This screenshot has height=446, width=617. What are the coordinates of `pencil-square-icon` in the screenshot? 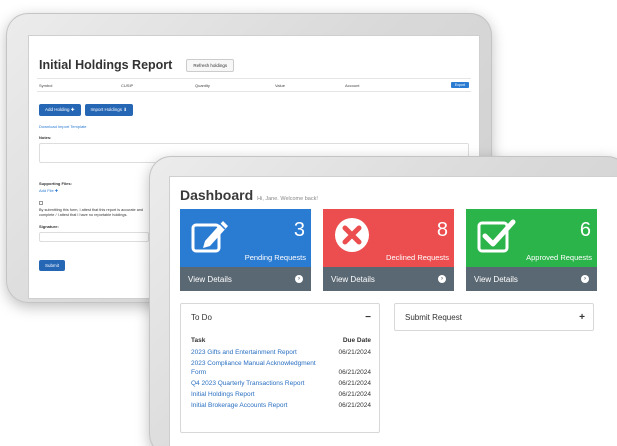 It's located at (209, 237).